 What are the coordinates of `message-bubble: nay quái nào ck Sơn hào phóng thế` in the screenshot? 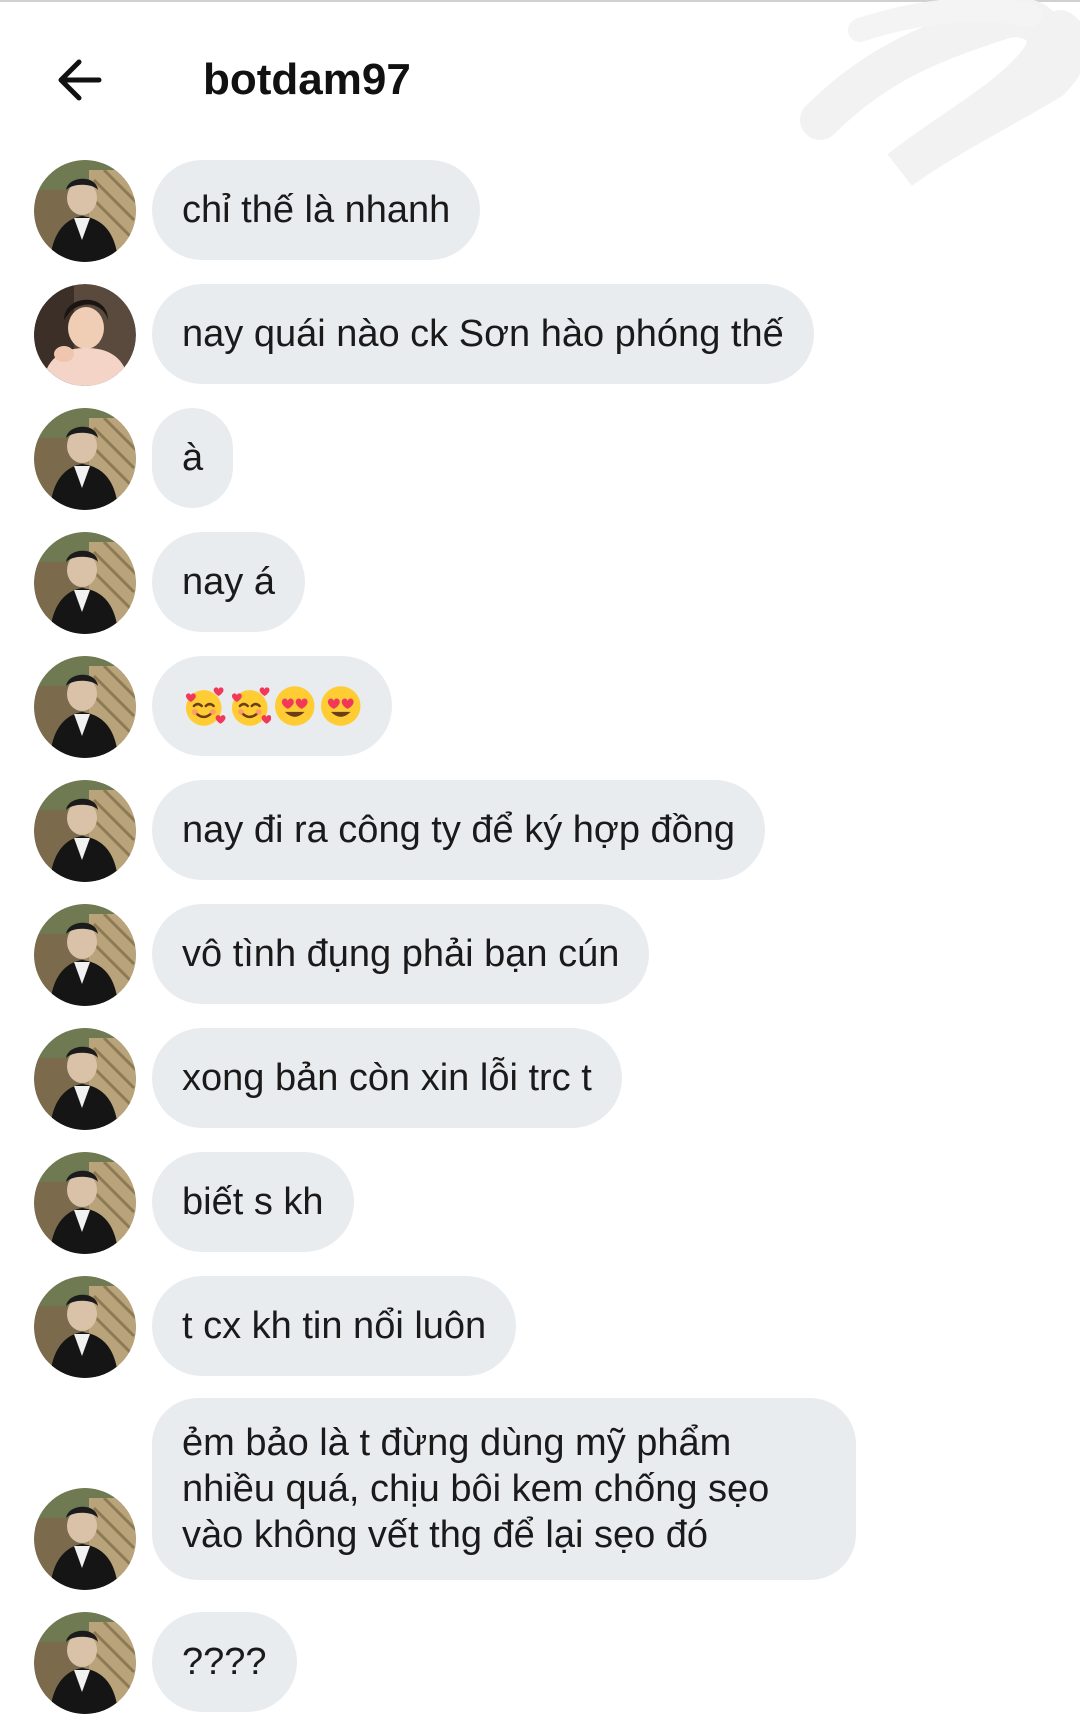 It's located at (483, 334).